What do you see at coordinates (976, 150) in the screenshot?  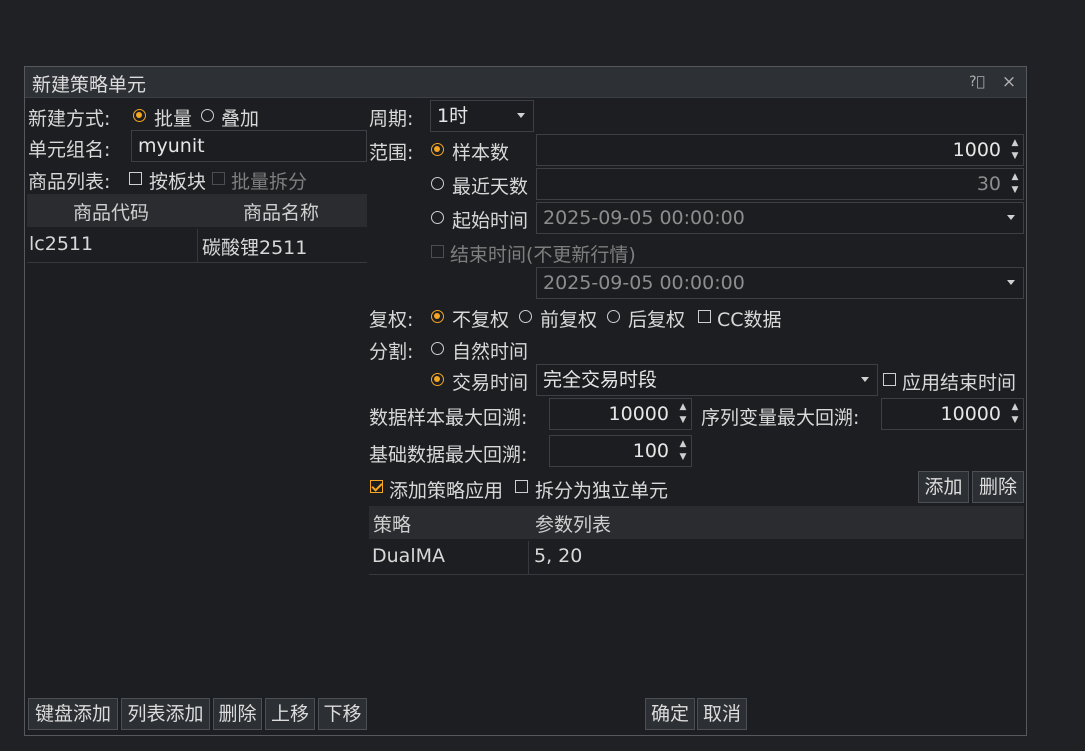 I see `sample-count-value: 1000` at bounding box center [976, 150].